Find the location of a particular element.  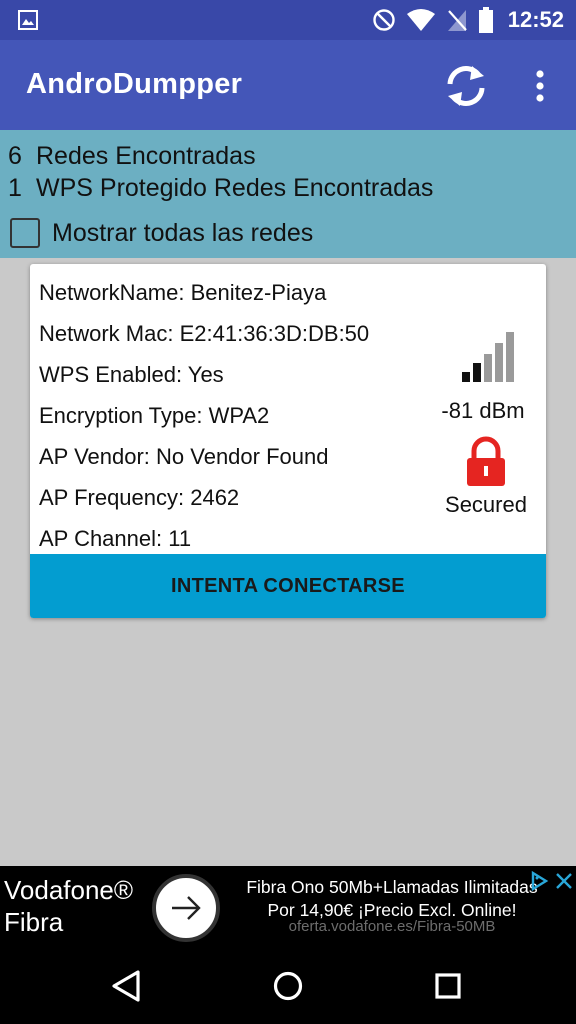

try-connect-button: INTENTA CONECTARSE is located at coordinates (288, 586).